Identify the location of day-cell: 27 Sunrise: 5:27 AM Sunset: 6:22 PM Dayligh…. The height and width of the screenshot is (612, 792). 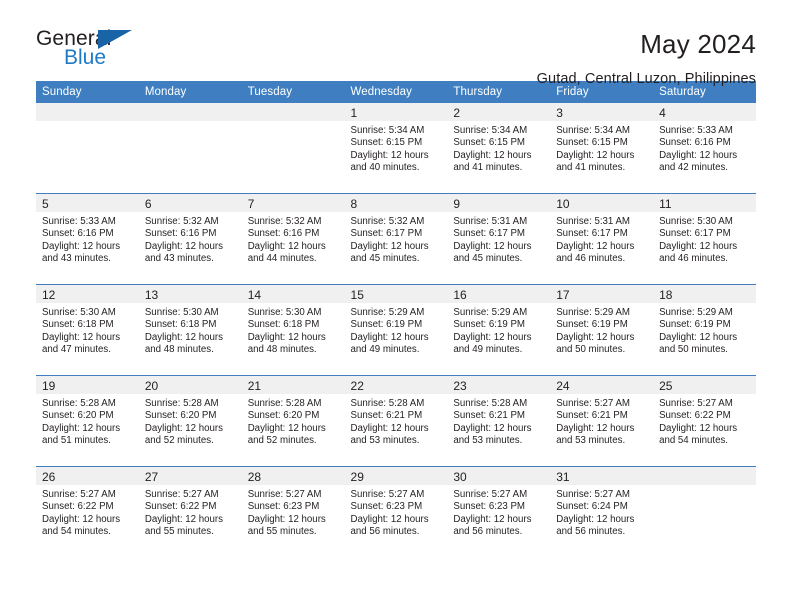
(190, 512).